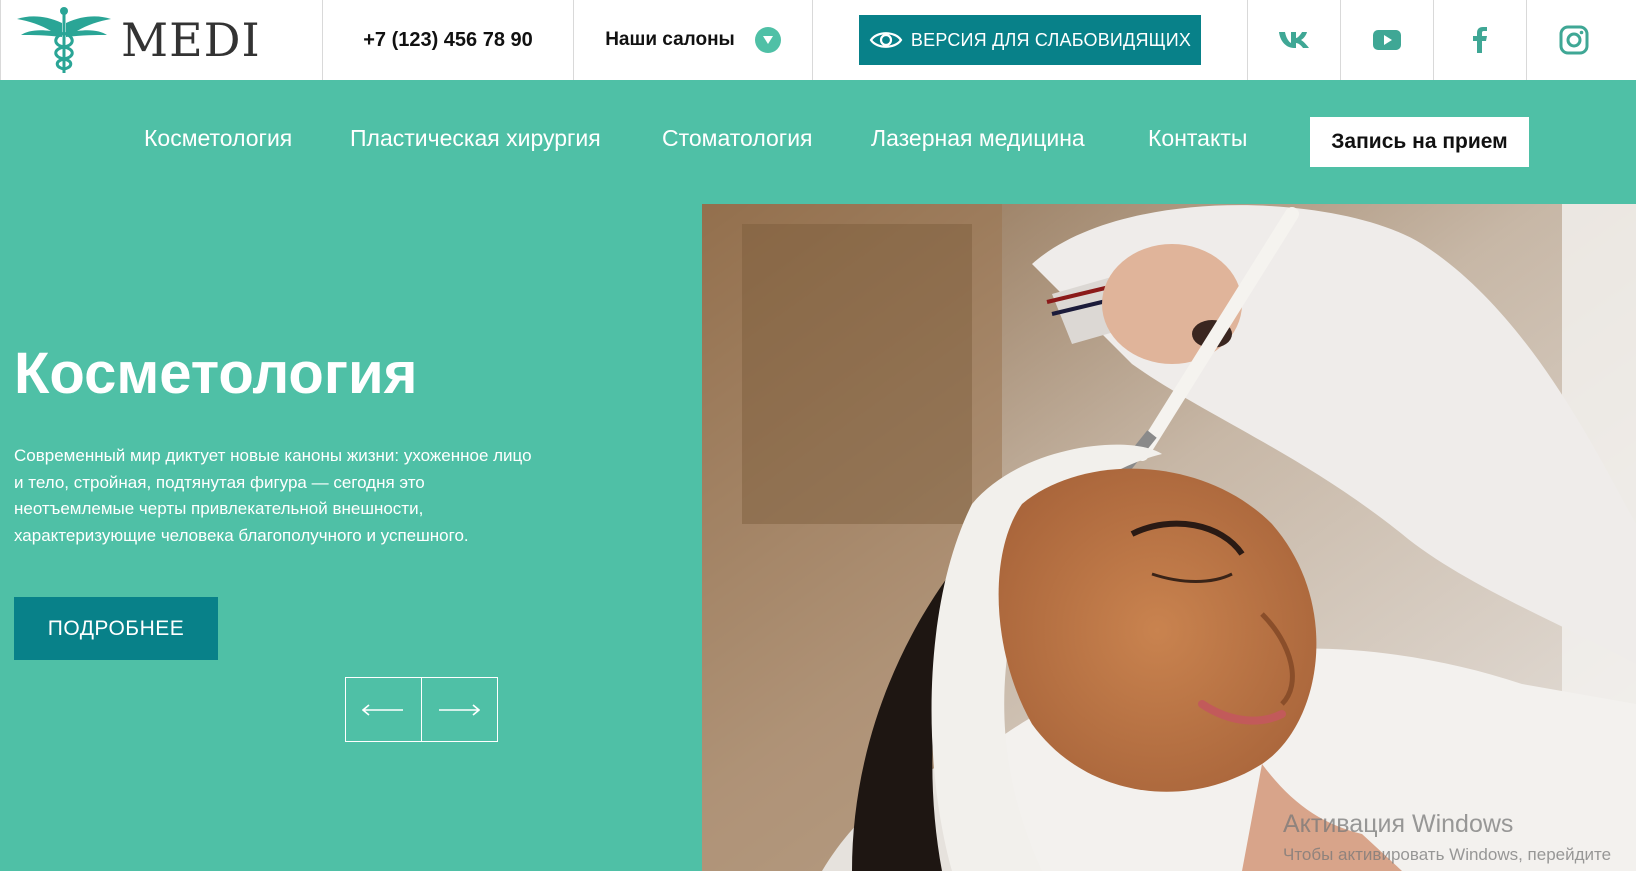 Image resolution: width=1636 pixels, height=871 pixels. Describe the element at coordinates (218, 138) in the screenshot. I see `nav-item-cosmetology: Косметология` at that location.